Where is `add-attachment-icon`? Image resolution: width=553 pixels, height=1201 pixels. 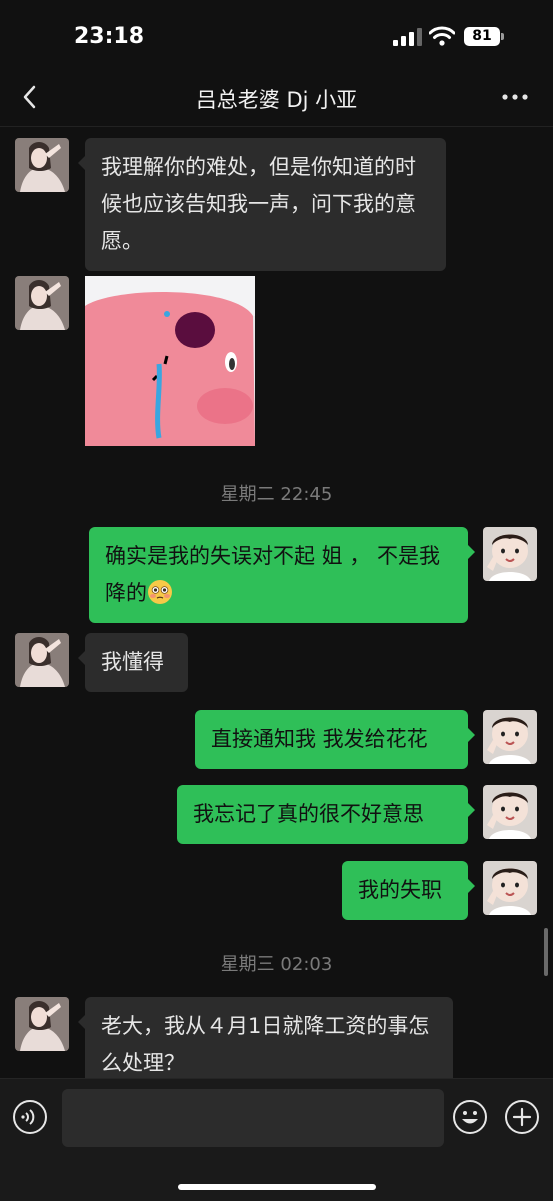
add-attachment-icon is located at coordinates (522, 1117).